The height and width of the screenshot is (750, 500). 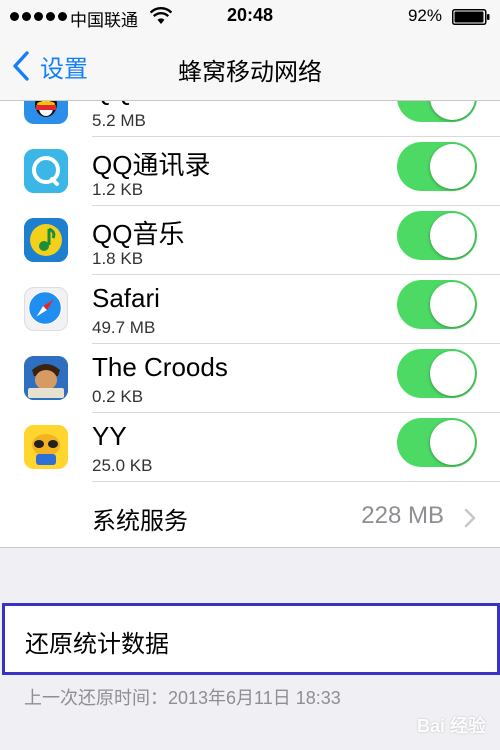 I want to click on app-name: QQ通讯录, so click(x=151, y=165).